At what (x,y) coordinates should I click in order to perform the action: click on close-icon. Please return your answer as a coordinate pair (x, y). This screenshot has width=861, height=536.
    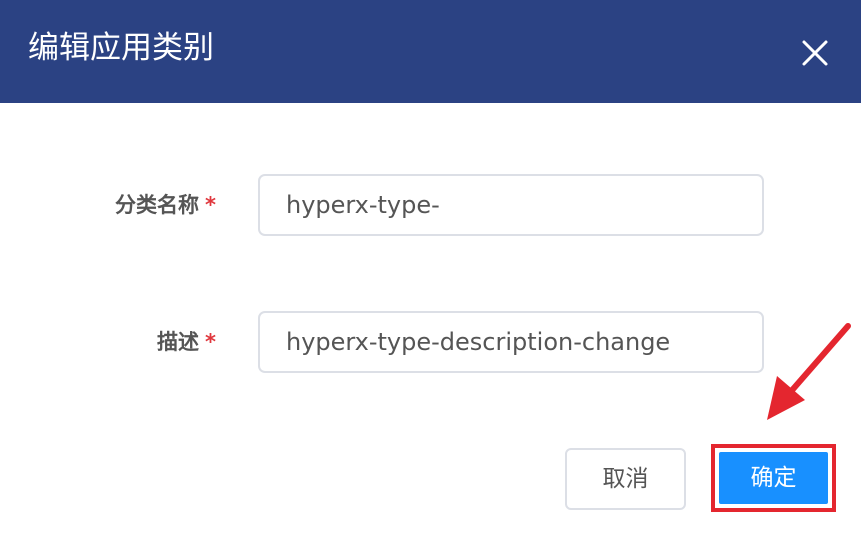
    Looking at the image, I should click on (815, 53).